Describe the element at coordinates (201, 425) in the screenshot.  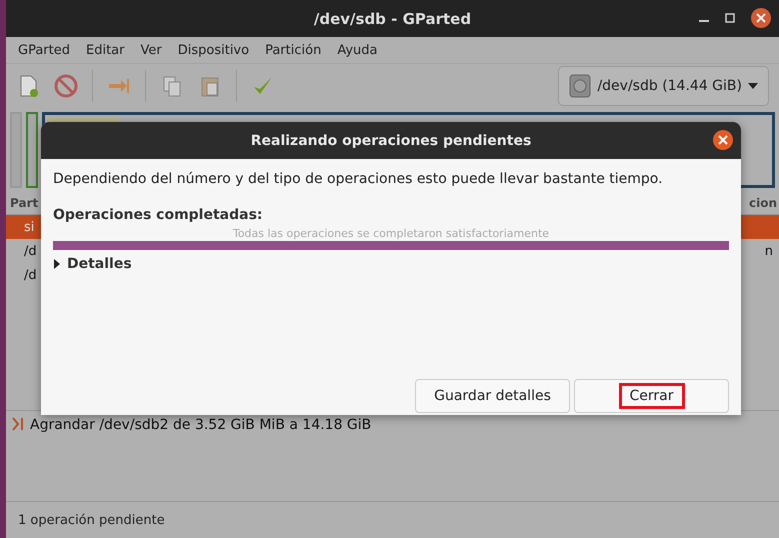
I see `operation-text: Agrandar /dev/sdb2 de 3.52 GiB MiB a 14.18 GiB` at that location.